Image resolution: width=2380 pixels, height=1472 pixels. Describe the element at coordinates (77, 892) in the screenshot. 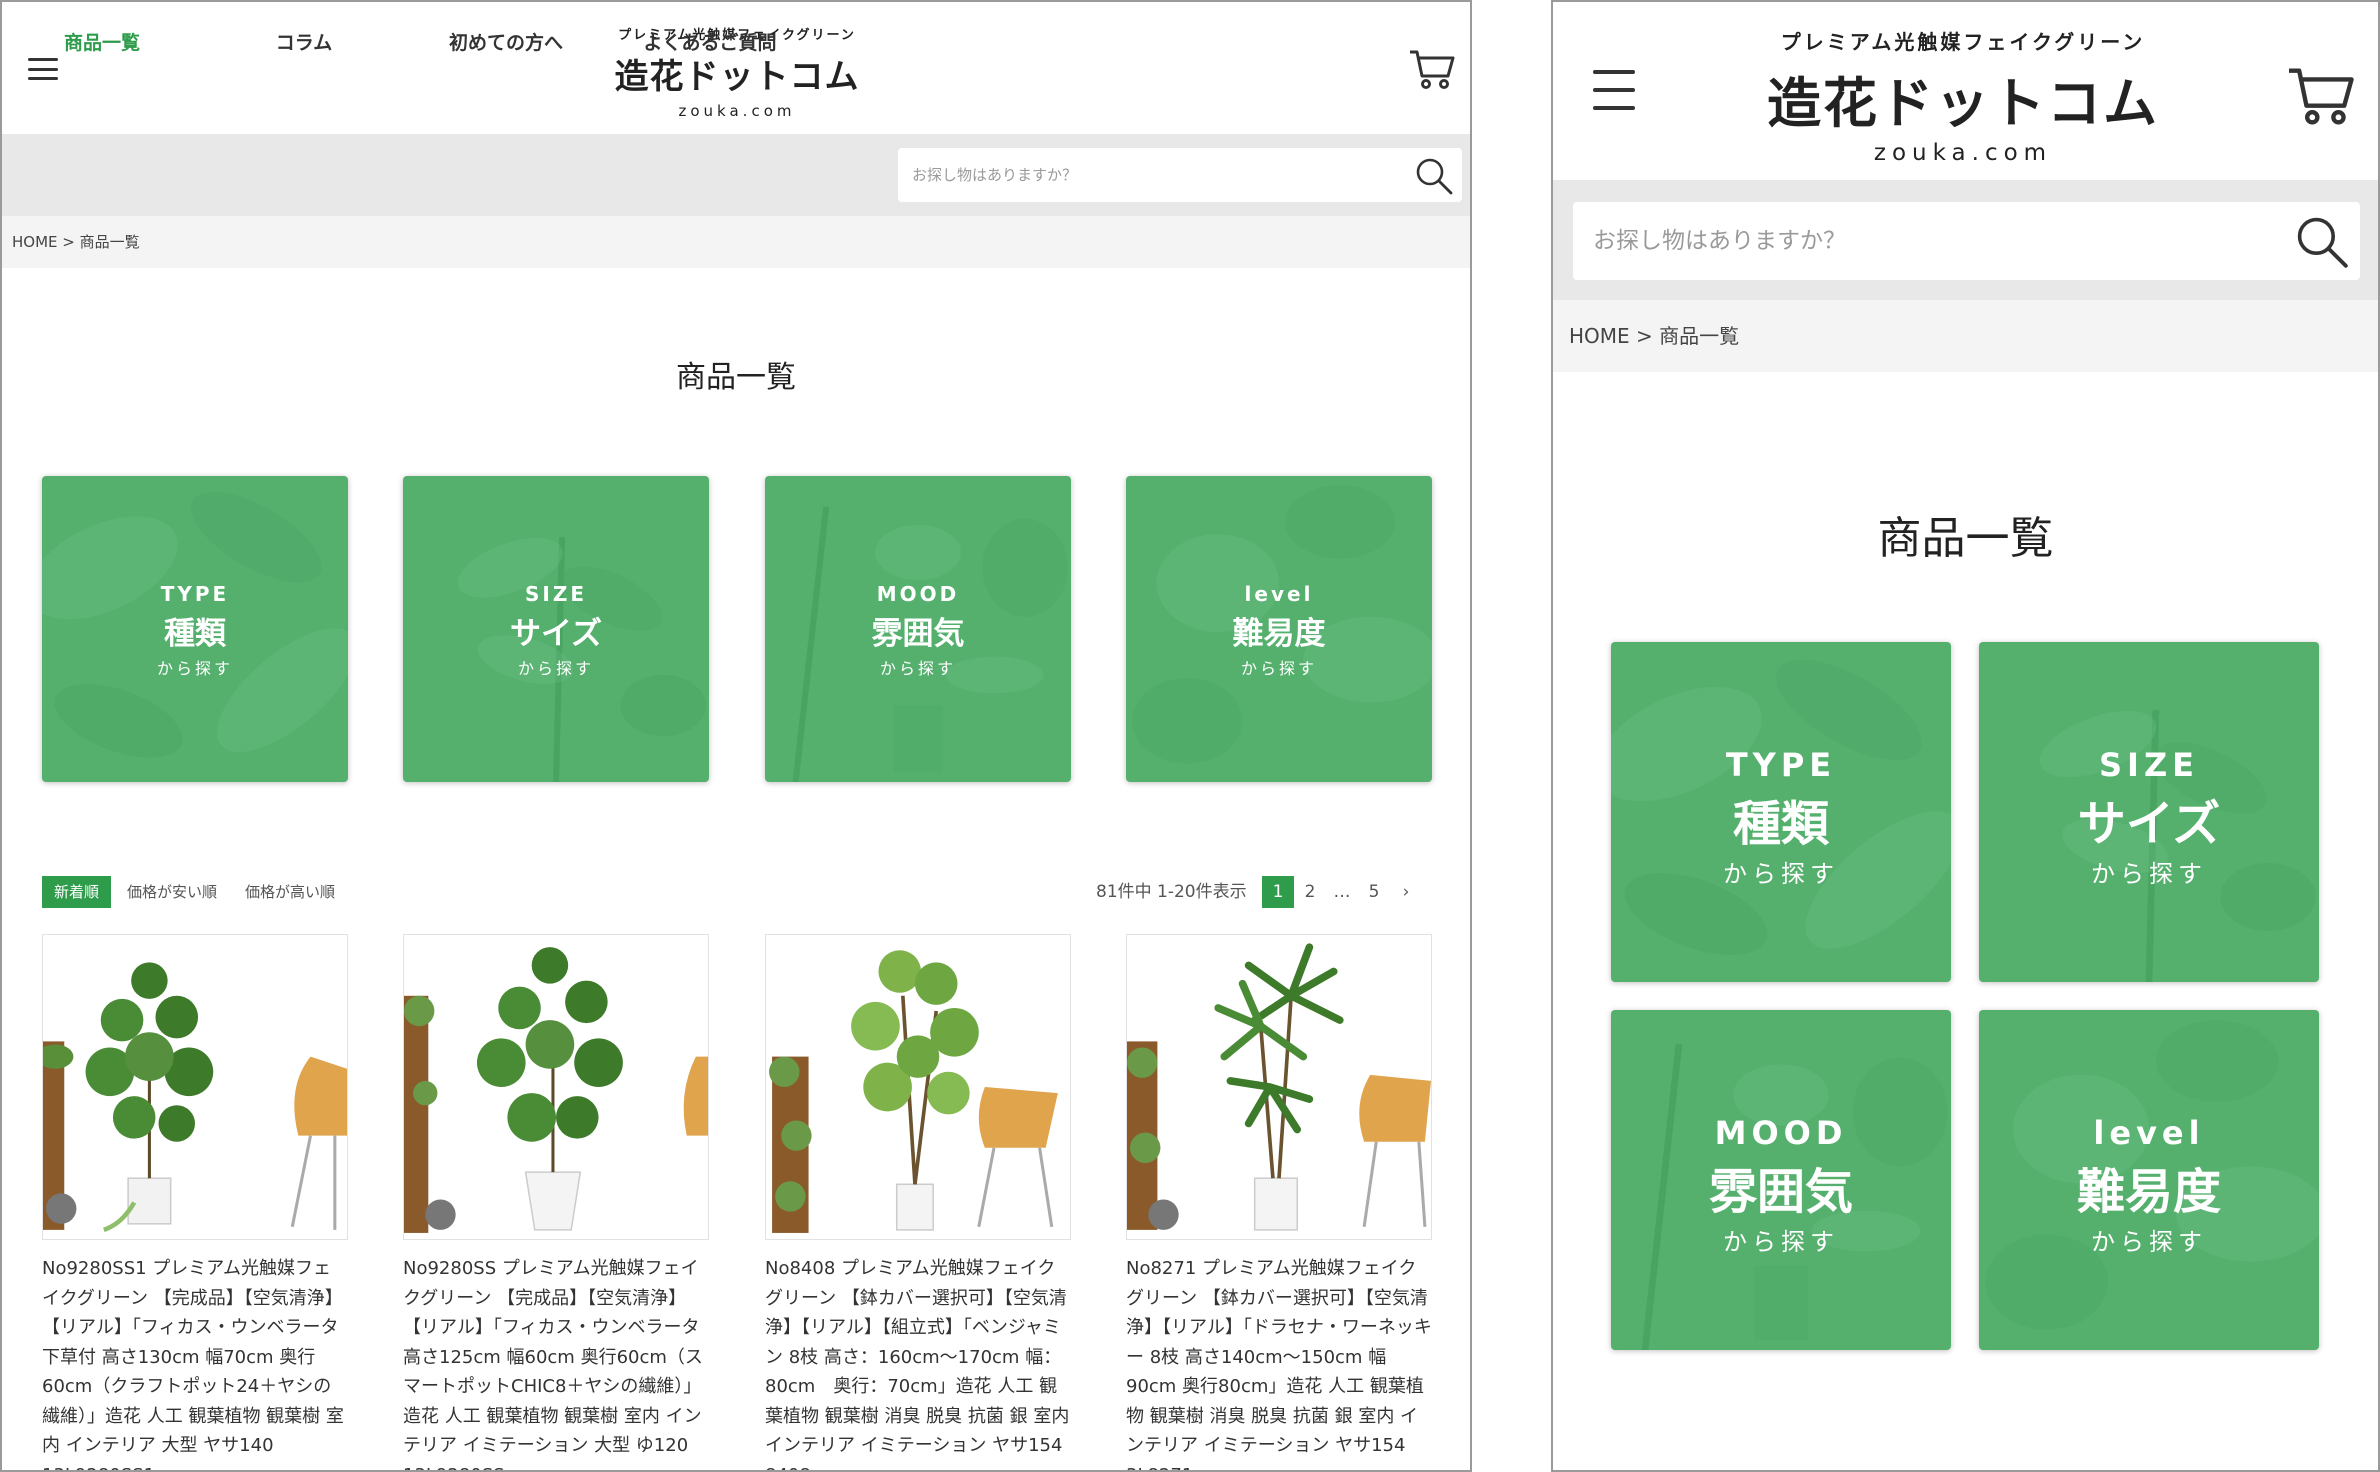

I see `sort-newest: 新着順` at that location.